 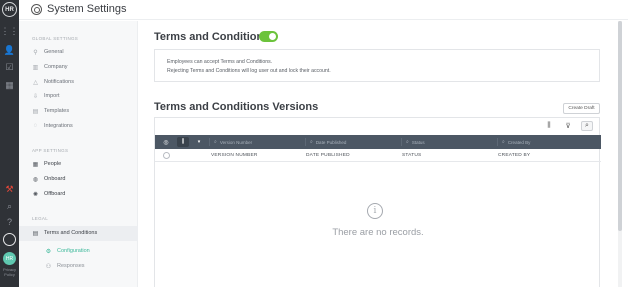 What do you see at coordinates (620, 126) in the screenshot?
I see `scrollbar-thumb` at bounding box center [620, 126].